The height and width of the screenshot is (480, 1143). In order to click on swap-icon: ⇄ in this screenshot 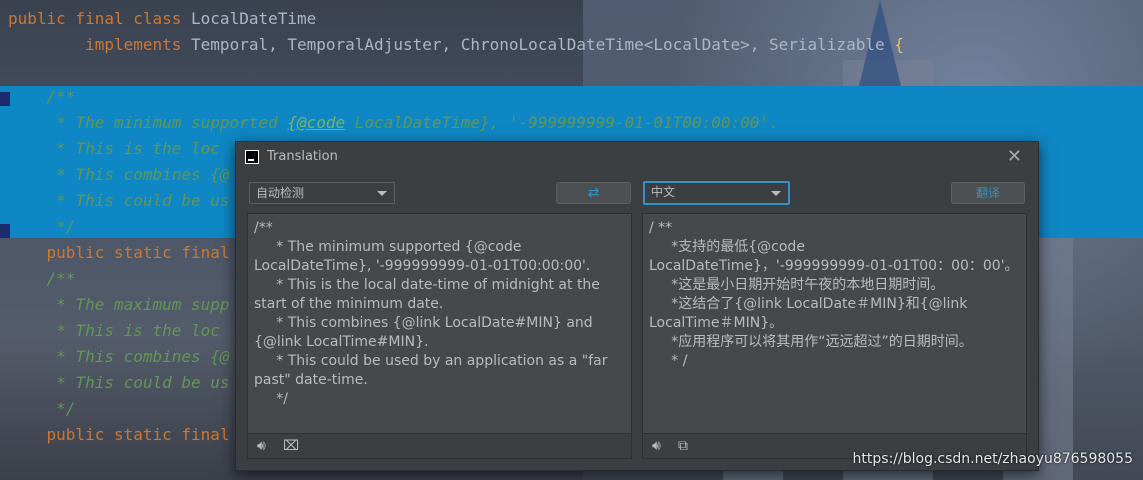, I will do `click(593, 193)`.